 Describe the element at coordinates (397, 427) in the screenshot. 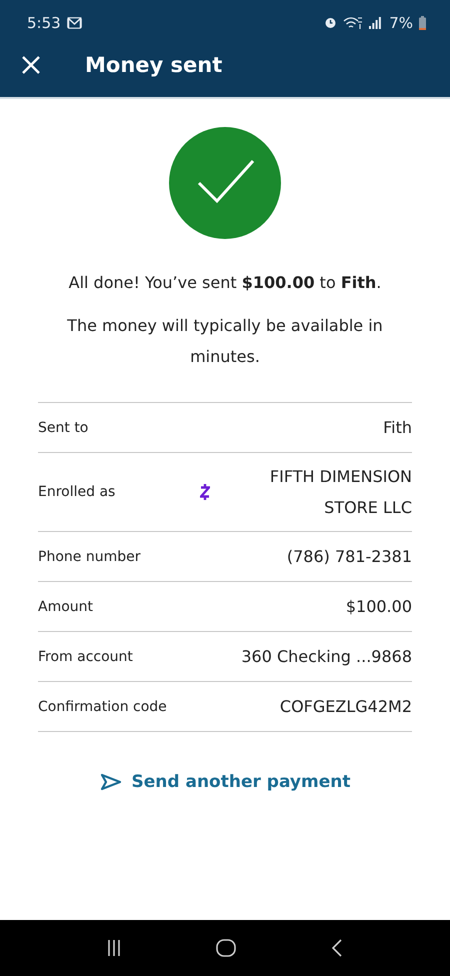

I see `detail-value: Fith` at that location.